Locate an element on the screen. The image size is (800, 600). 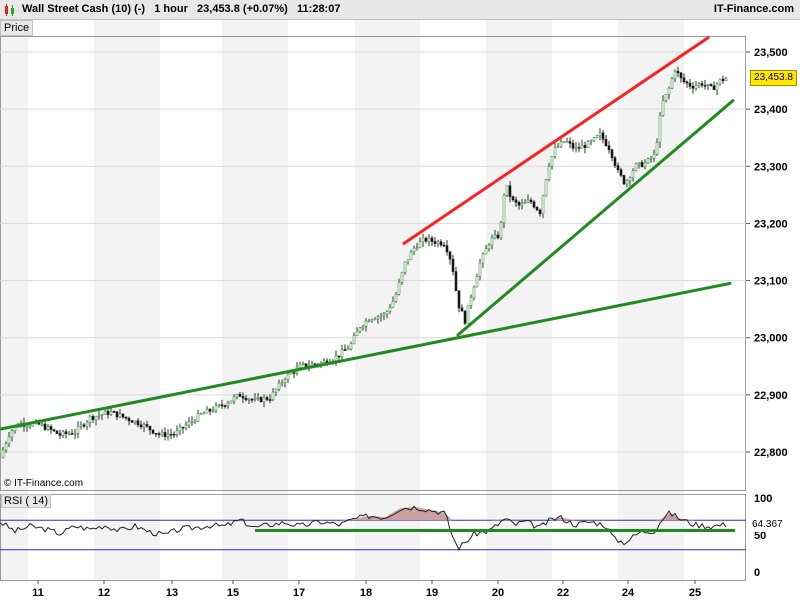
price-tick-label: 22,900 is located at coordinates (771, 396).